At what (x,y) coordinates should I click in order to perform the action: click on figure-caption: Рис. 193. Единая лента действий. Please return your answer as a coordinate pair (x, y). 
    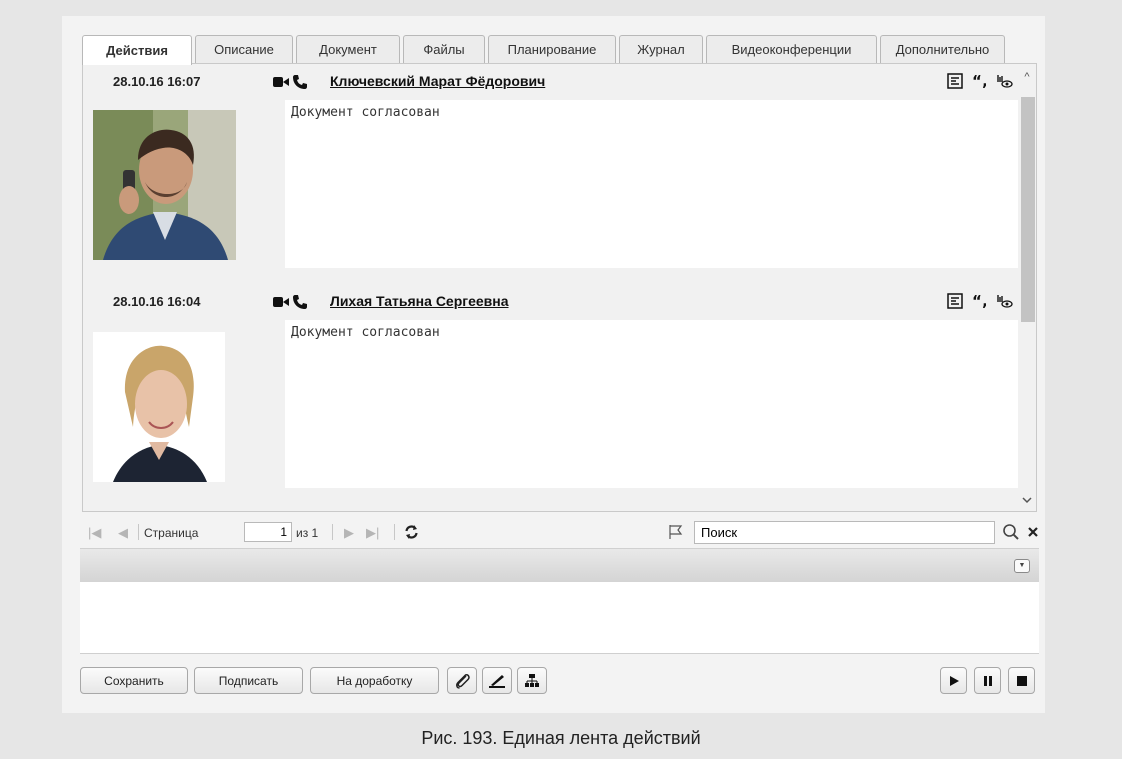
    Looking at the image, I should click on (561, 738).